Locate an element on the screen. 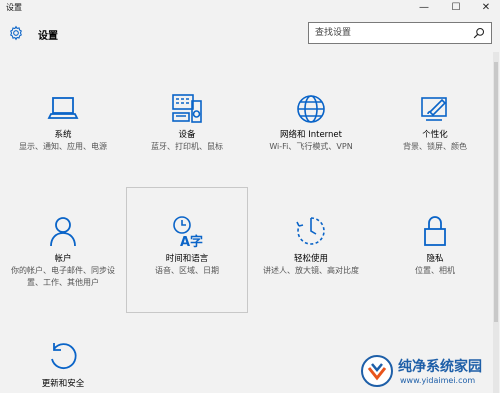 The width and height of the screenshot is (500, 393). maximize-button: ☐ is located at coordinates (456, 8).